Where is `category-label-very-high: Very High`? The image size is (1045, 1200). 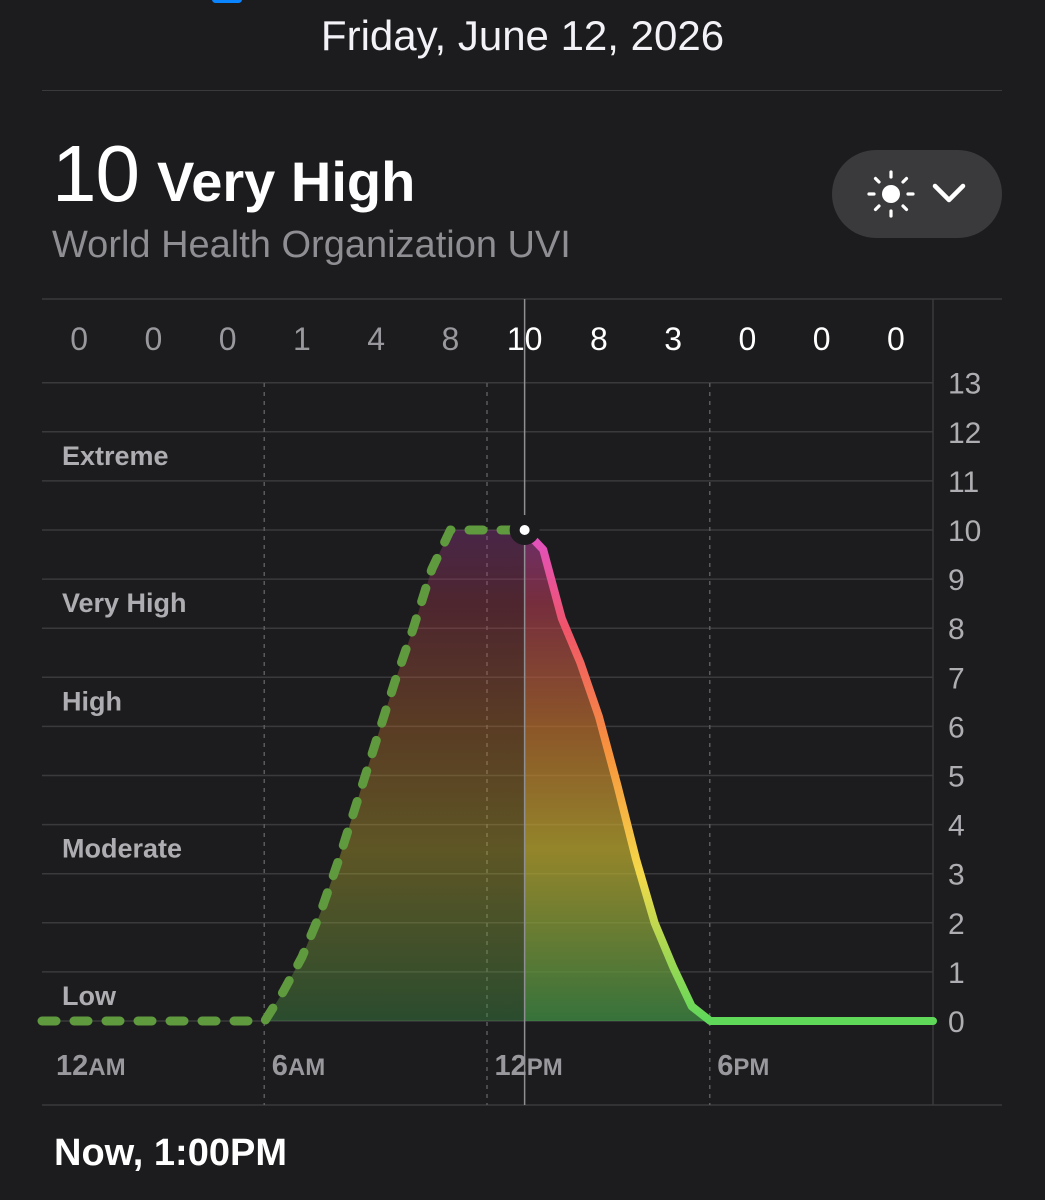 category-label-very-high: Very High is located at coordinates (124, 603).